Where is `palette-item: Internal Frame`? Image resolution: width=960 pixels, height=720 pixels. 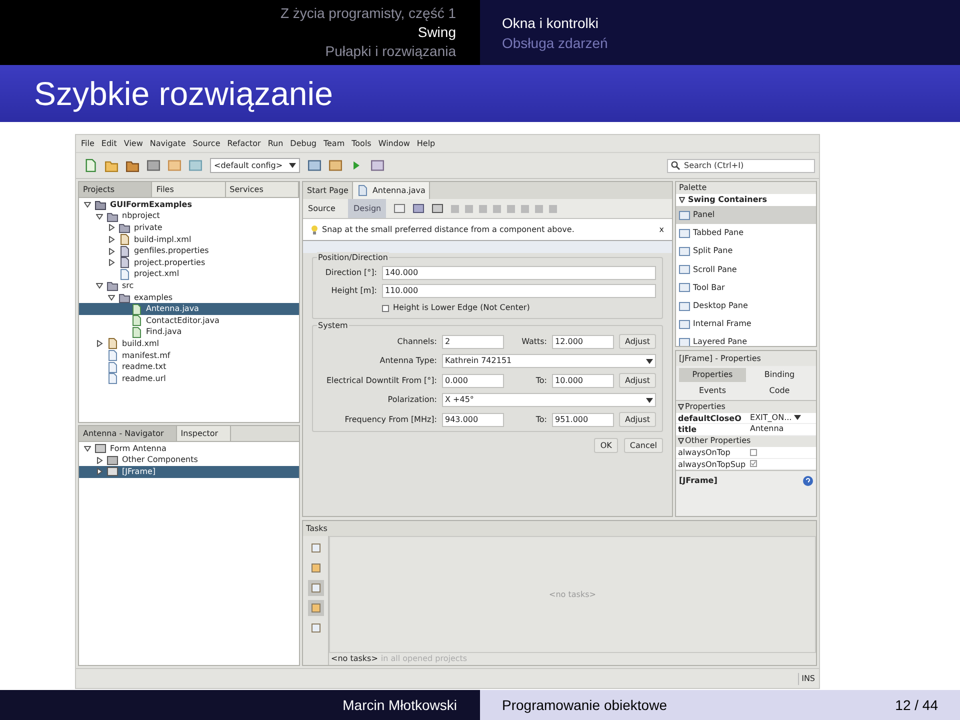
palette-item: Internal Frame is located at coordinates (746, 324).